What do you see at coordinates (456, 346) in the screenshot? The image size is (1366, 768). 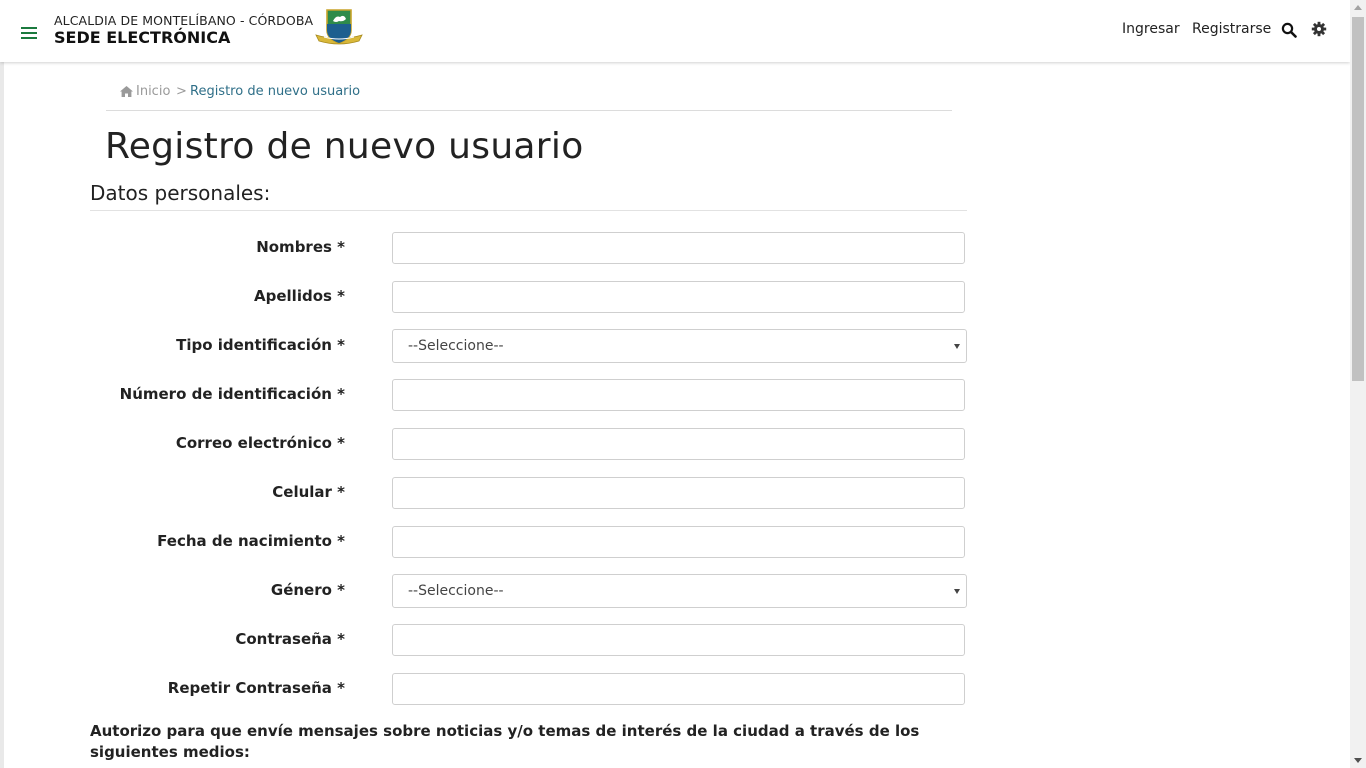 I see `tipo-identificacion-selected: --Seleccione--` at bounding box center [456, 346].